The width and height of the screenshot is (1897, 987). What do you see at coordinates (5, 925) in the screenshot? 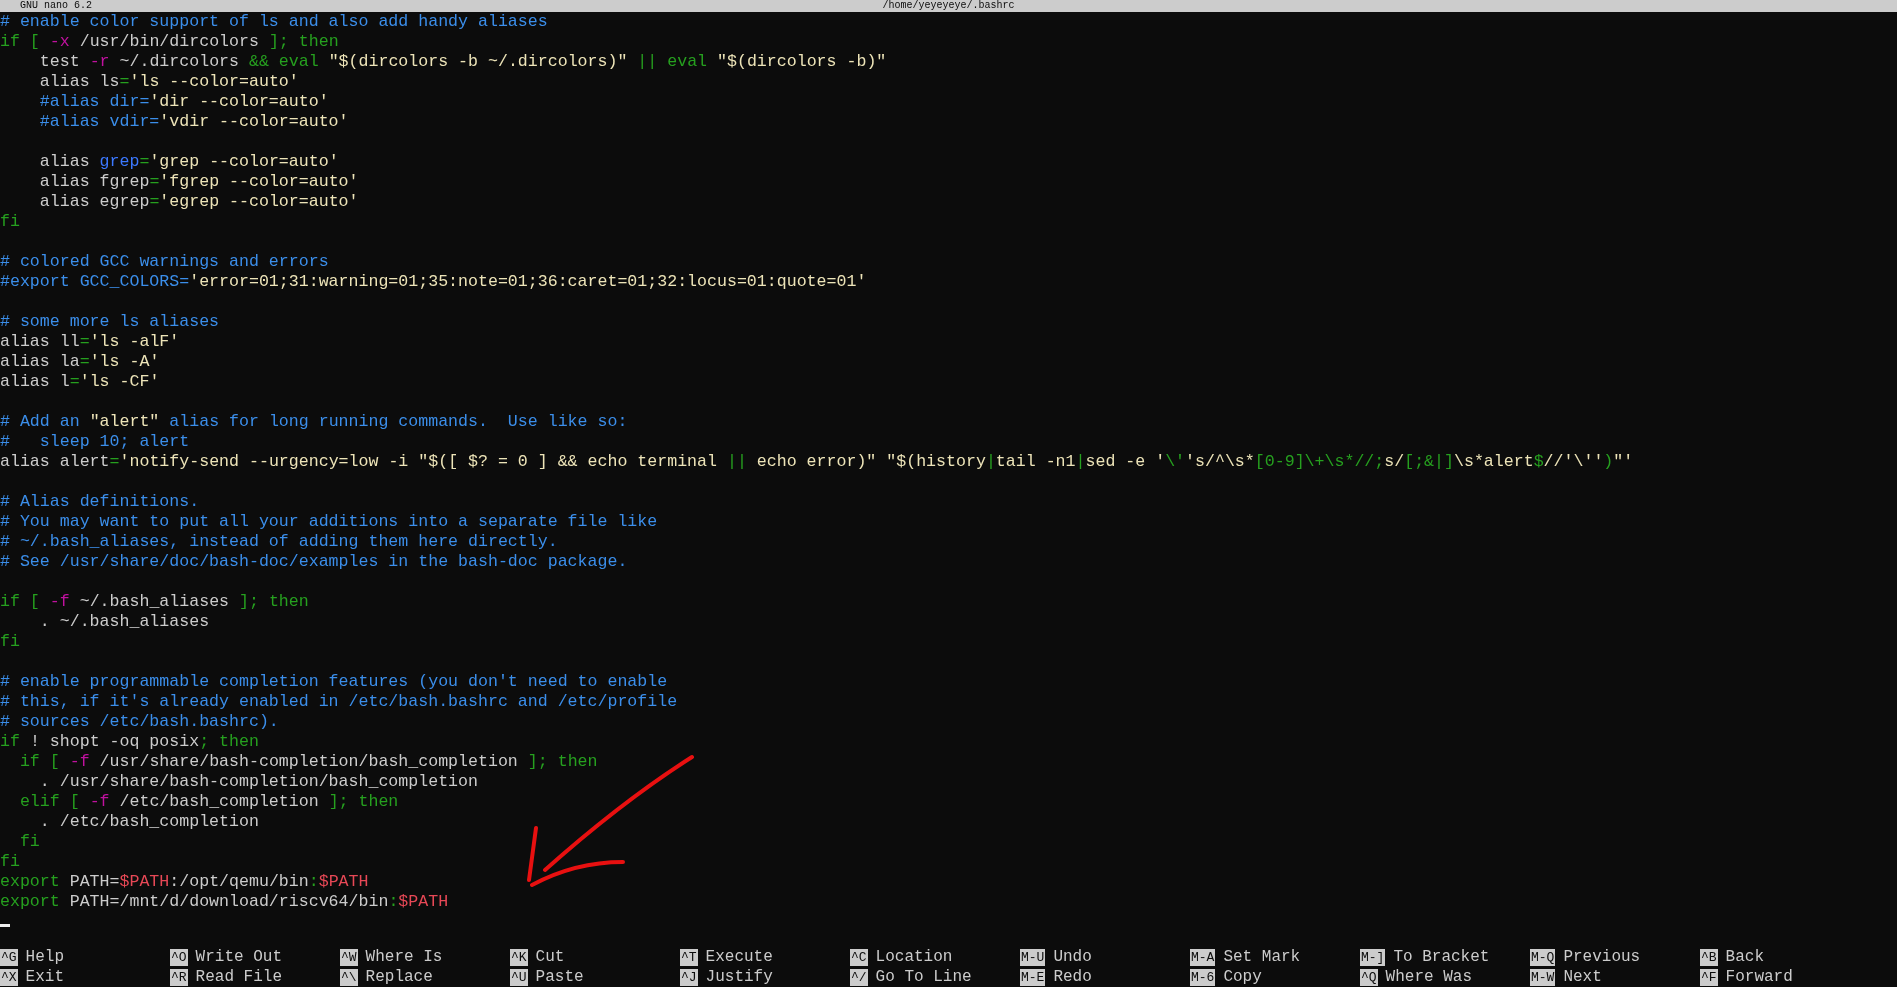
I see `text-cursor` at bounding box center [5, 925].